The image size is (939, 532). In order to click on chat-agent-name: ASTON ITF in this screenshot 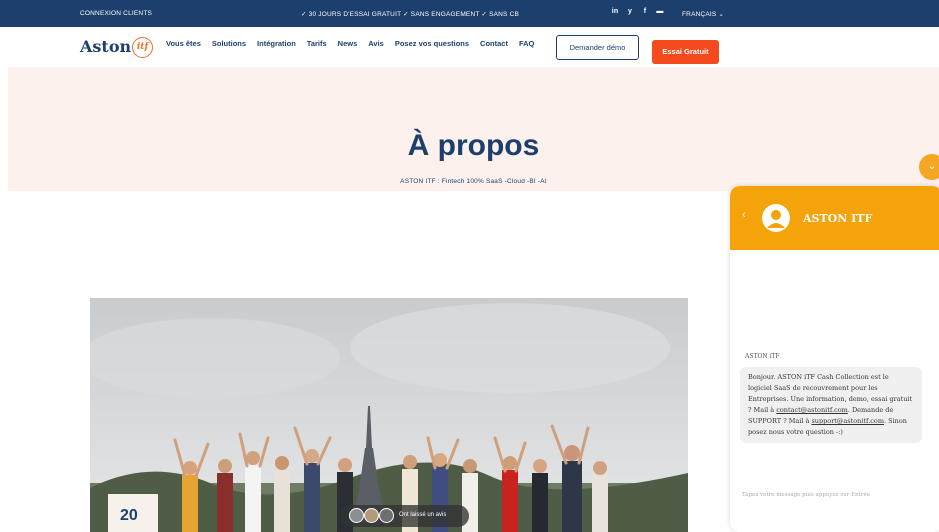, I will do `click(838, 218)`.